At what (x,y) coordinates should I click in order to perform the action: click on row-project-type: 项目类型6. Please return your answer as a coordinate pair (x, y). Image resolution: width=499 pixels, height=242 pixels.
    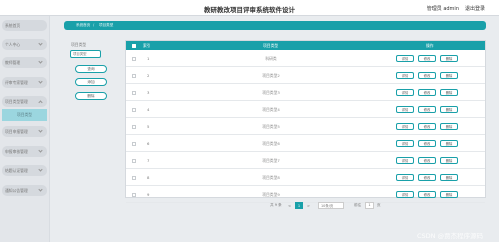
    Looking at the image, I should click on (271, 143).